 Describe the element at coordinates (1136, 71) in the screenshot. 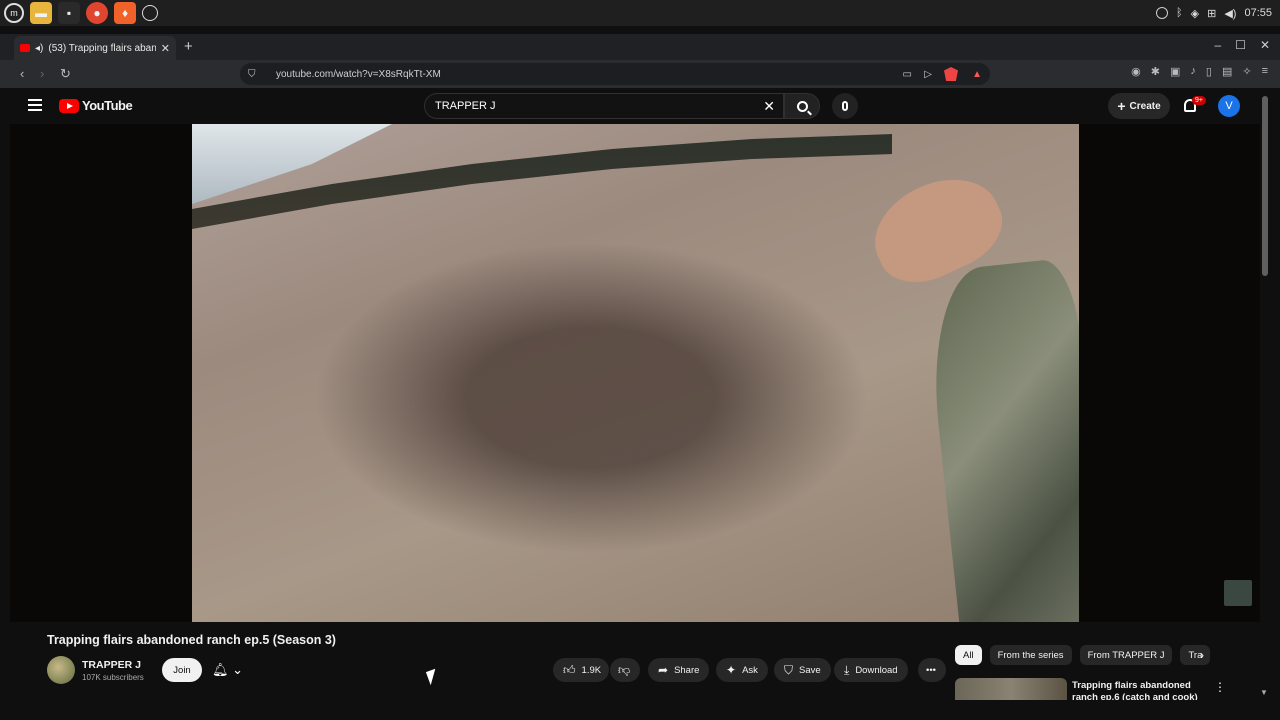

I see `extension-icon: ◉` at that location.